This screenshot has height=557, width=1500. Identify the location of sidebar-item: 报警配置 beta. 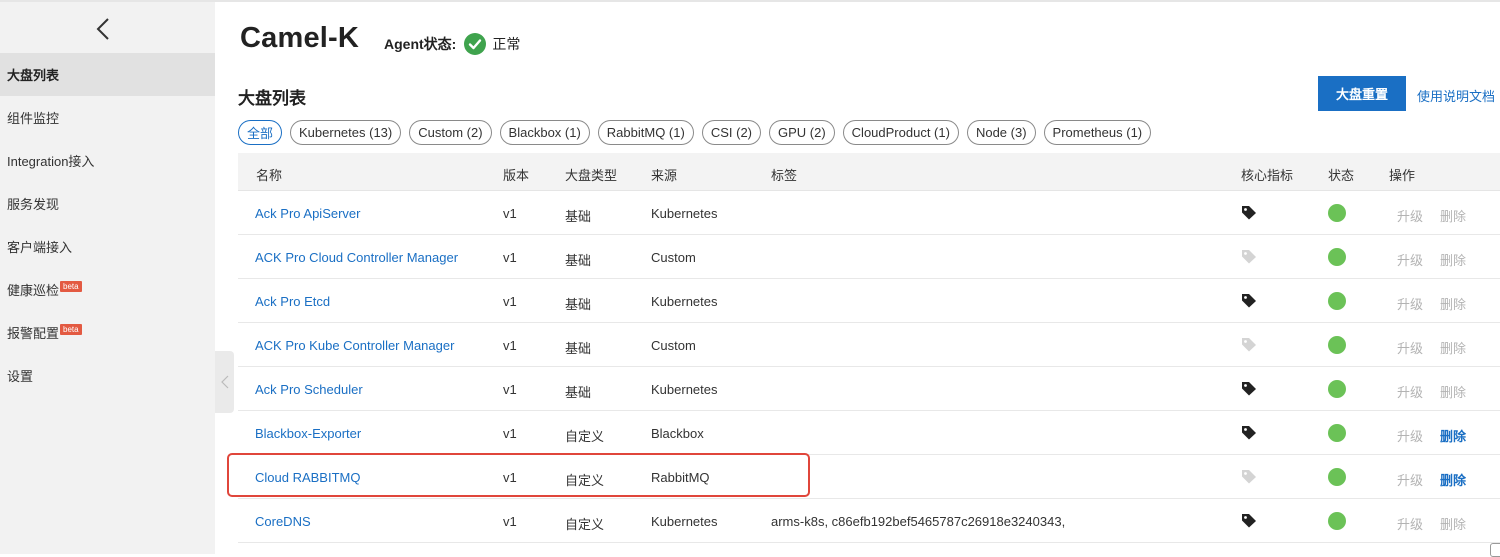
(107, 332).